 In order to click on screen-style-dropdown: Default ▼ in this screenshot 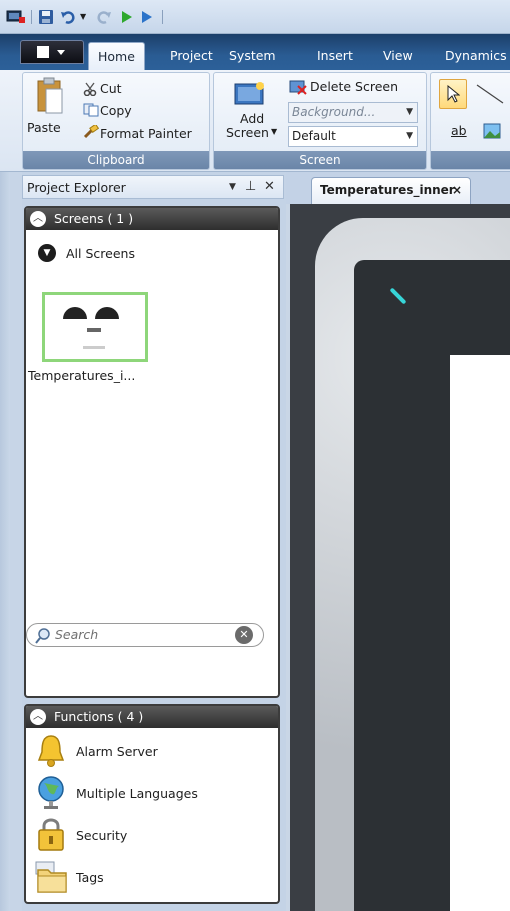, I will do `click(353, 136)`.